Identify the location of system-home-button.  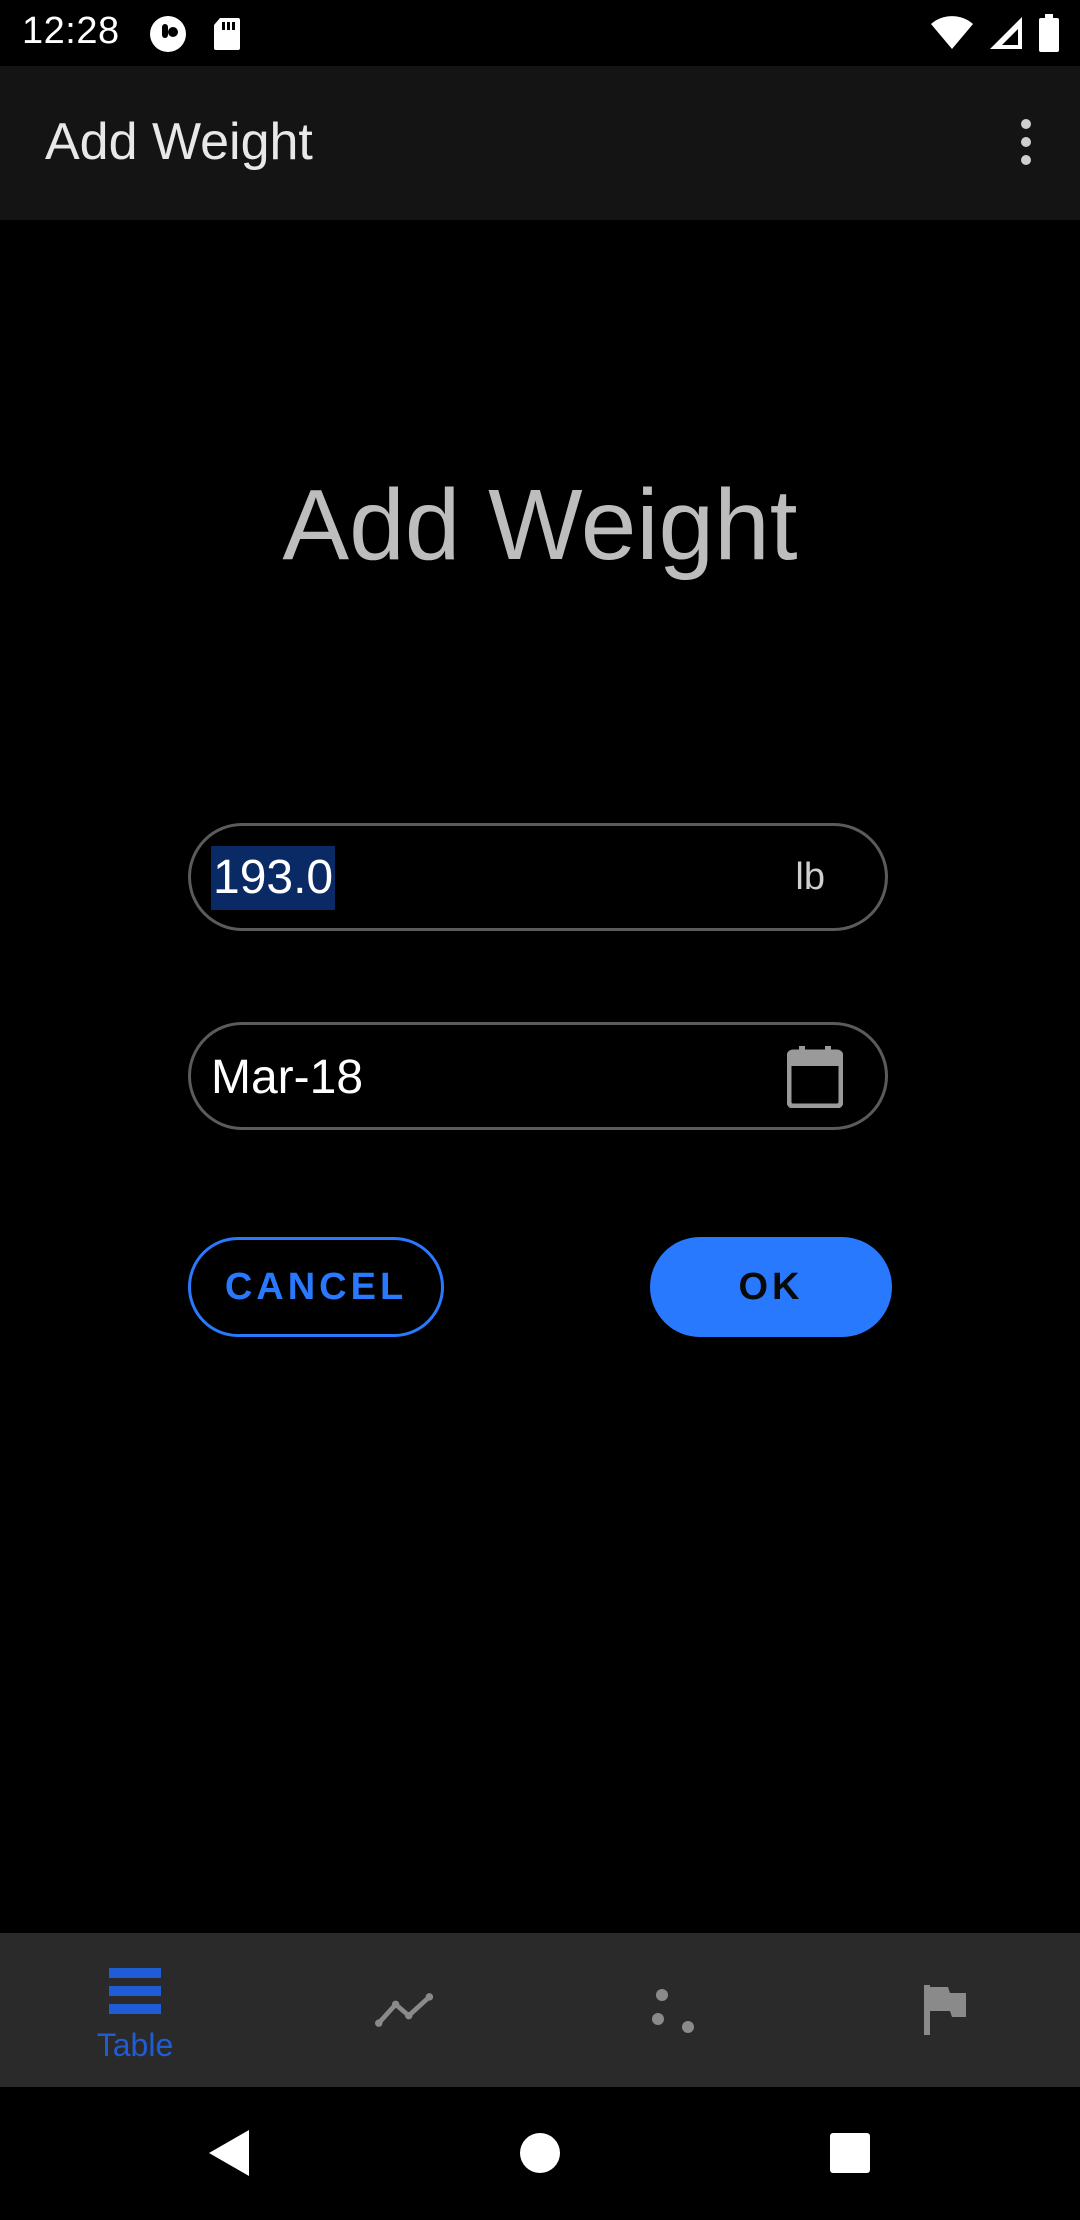
(540, 2153).